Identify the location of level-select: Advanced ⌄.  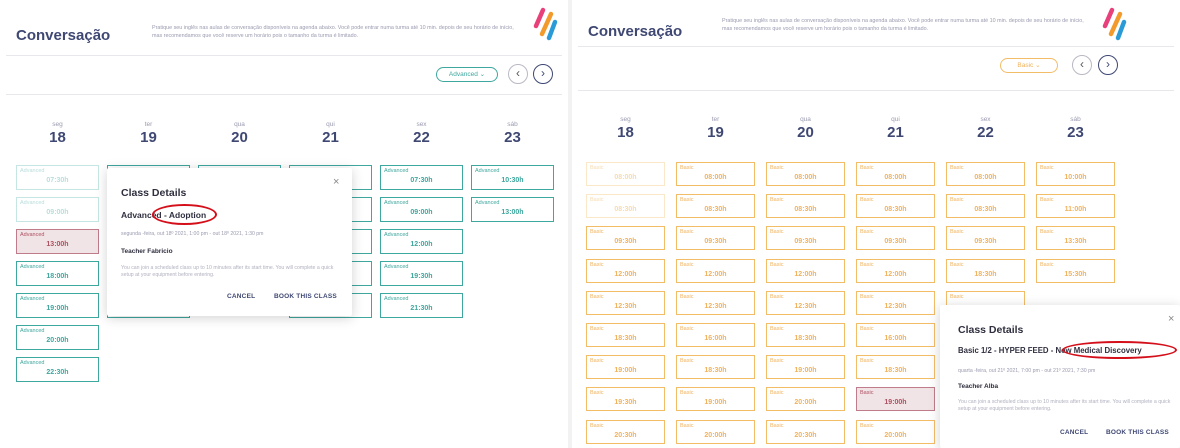
(467, 74).